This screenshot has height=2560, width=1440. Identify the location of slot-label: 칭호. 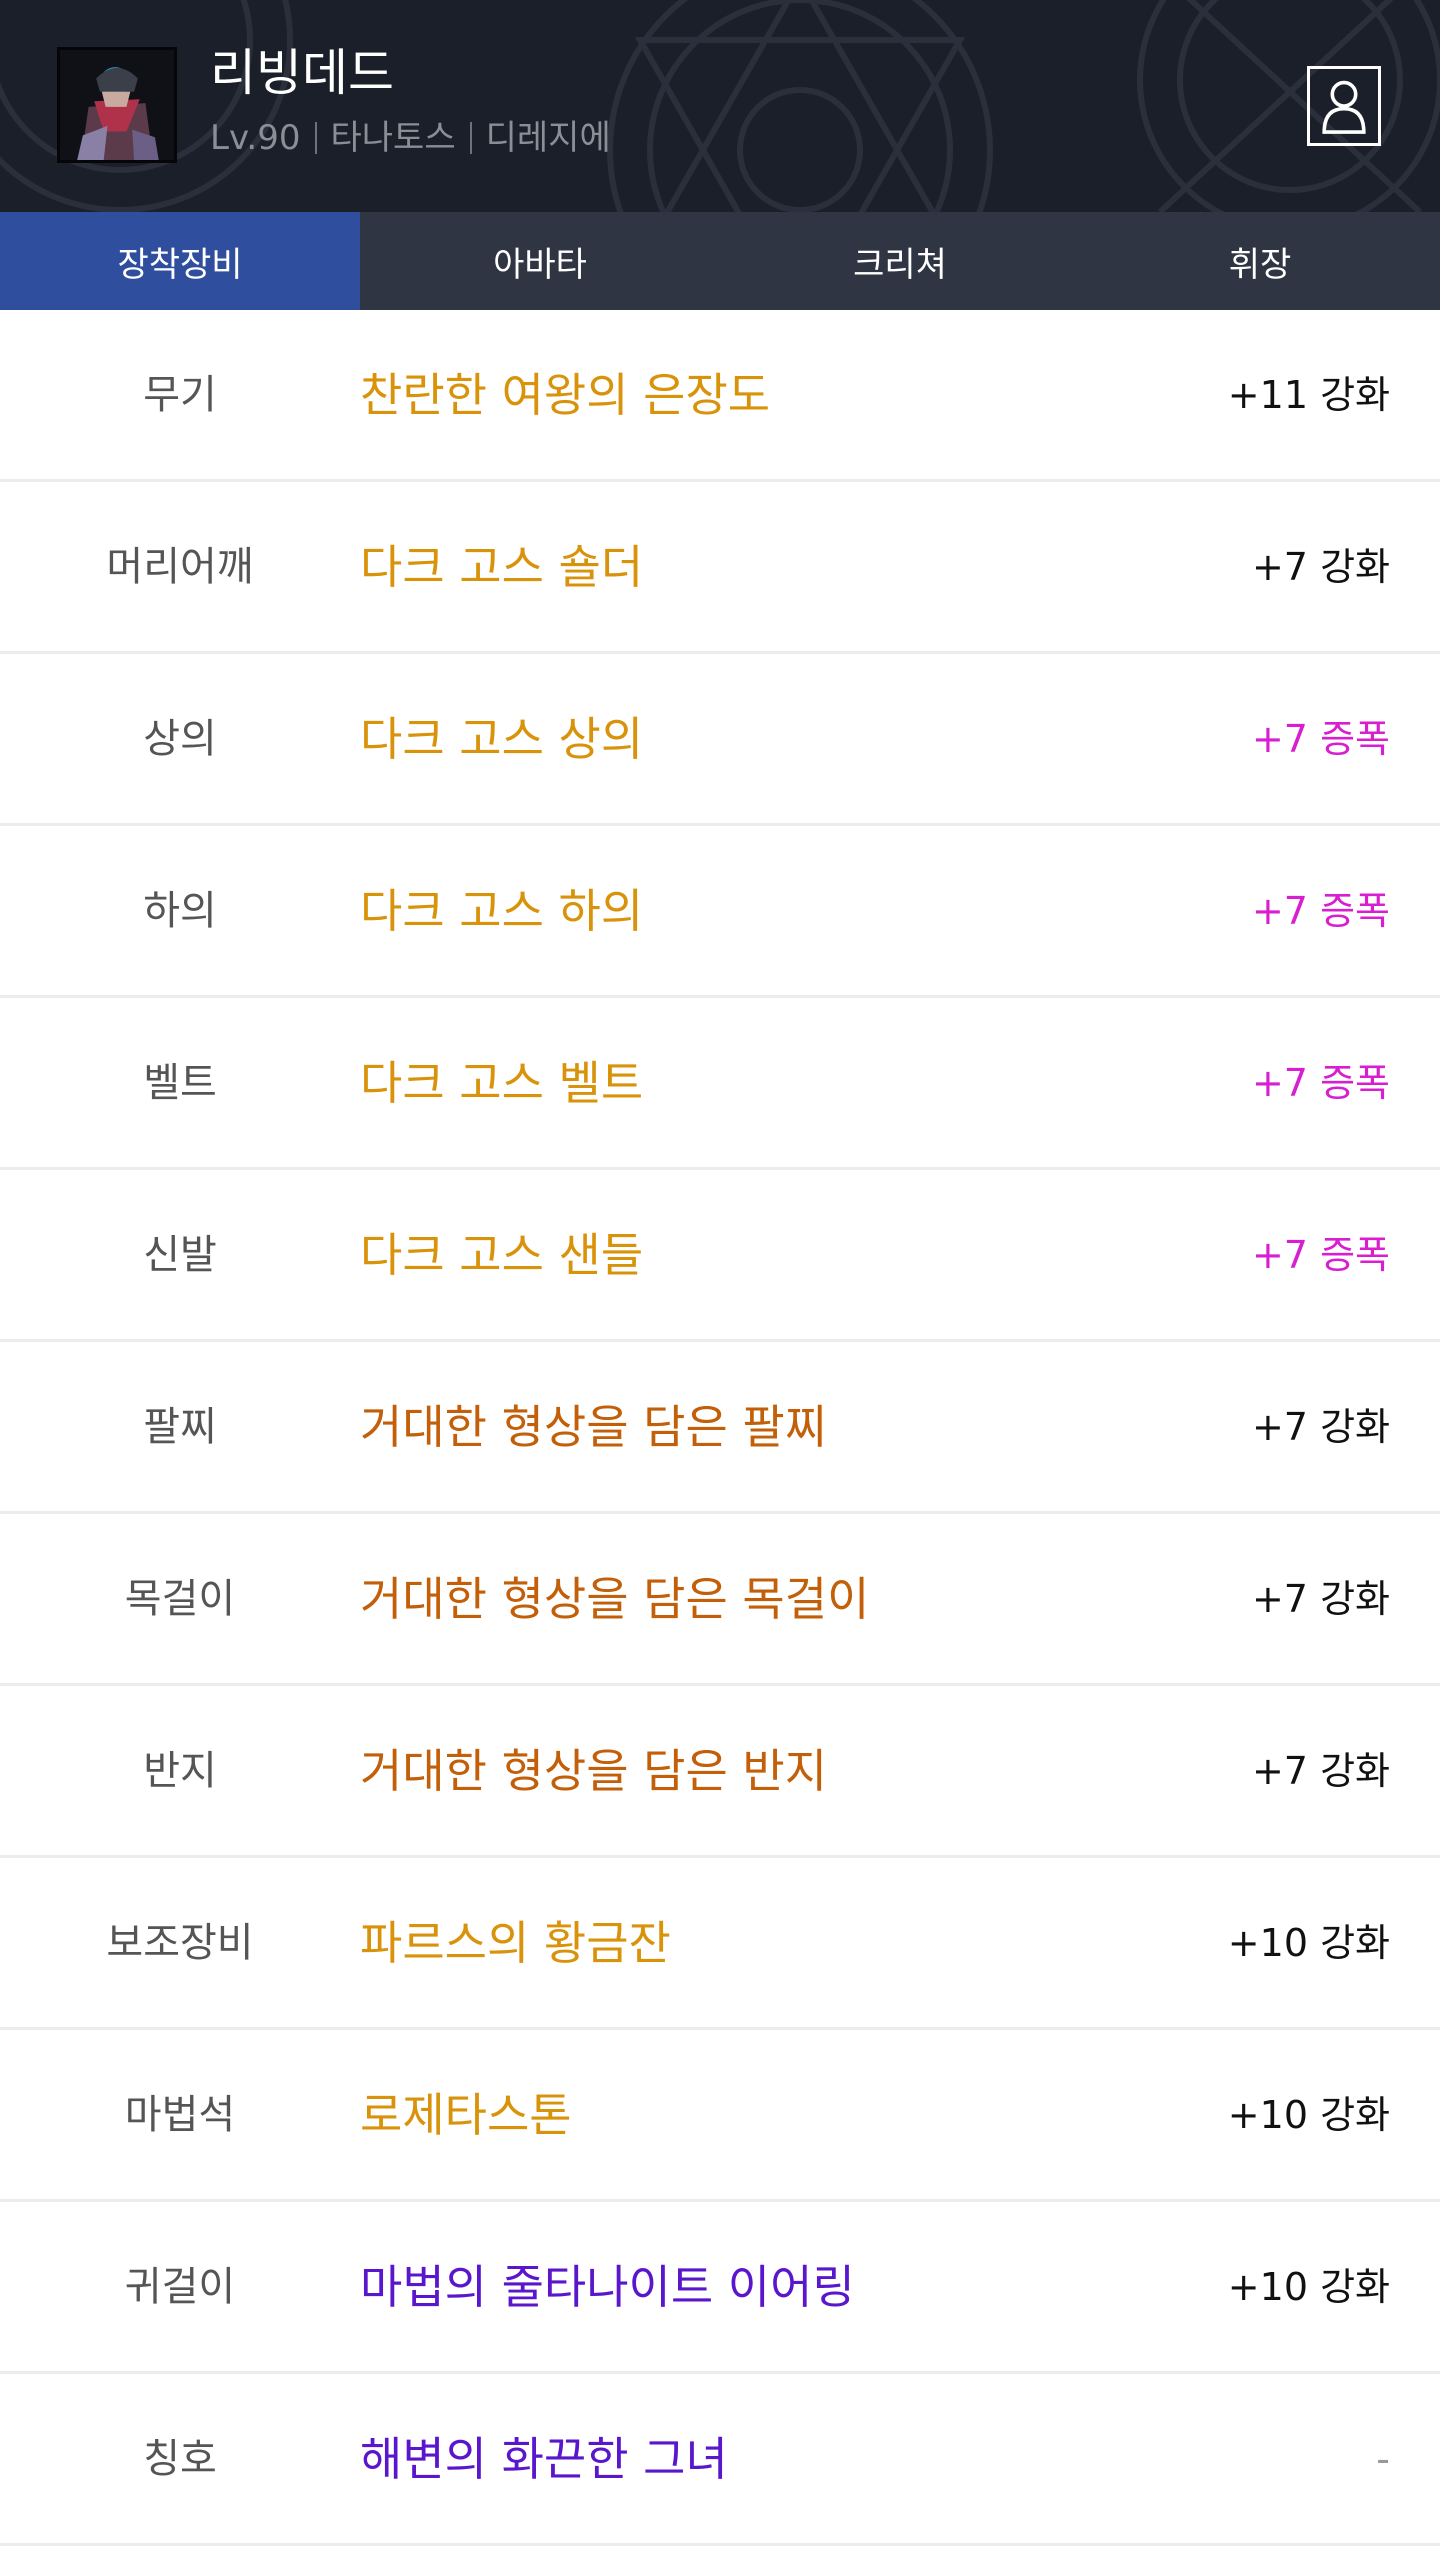
(180, 2458).